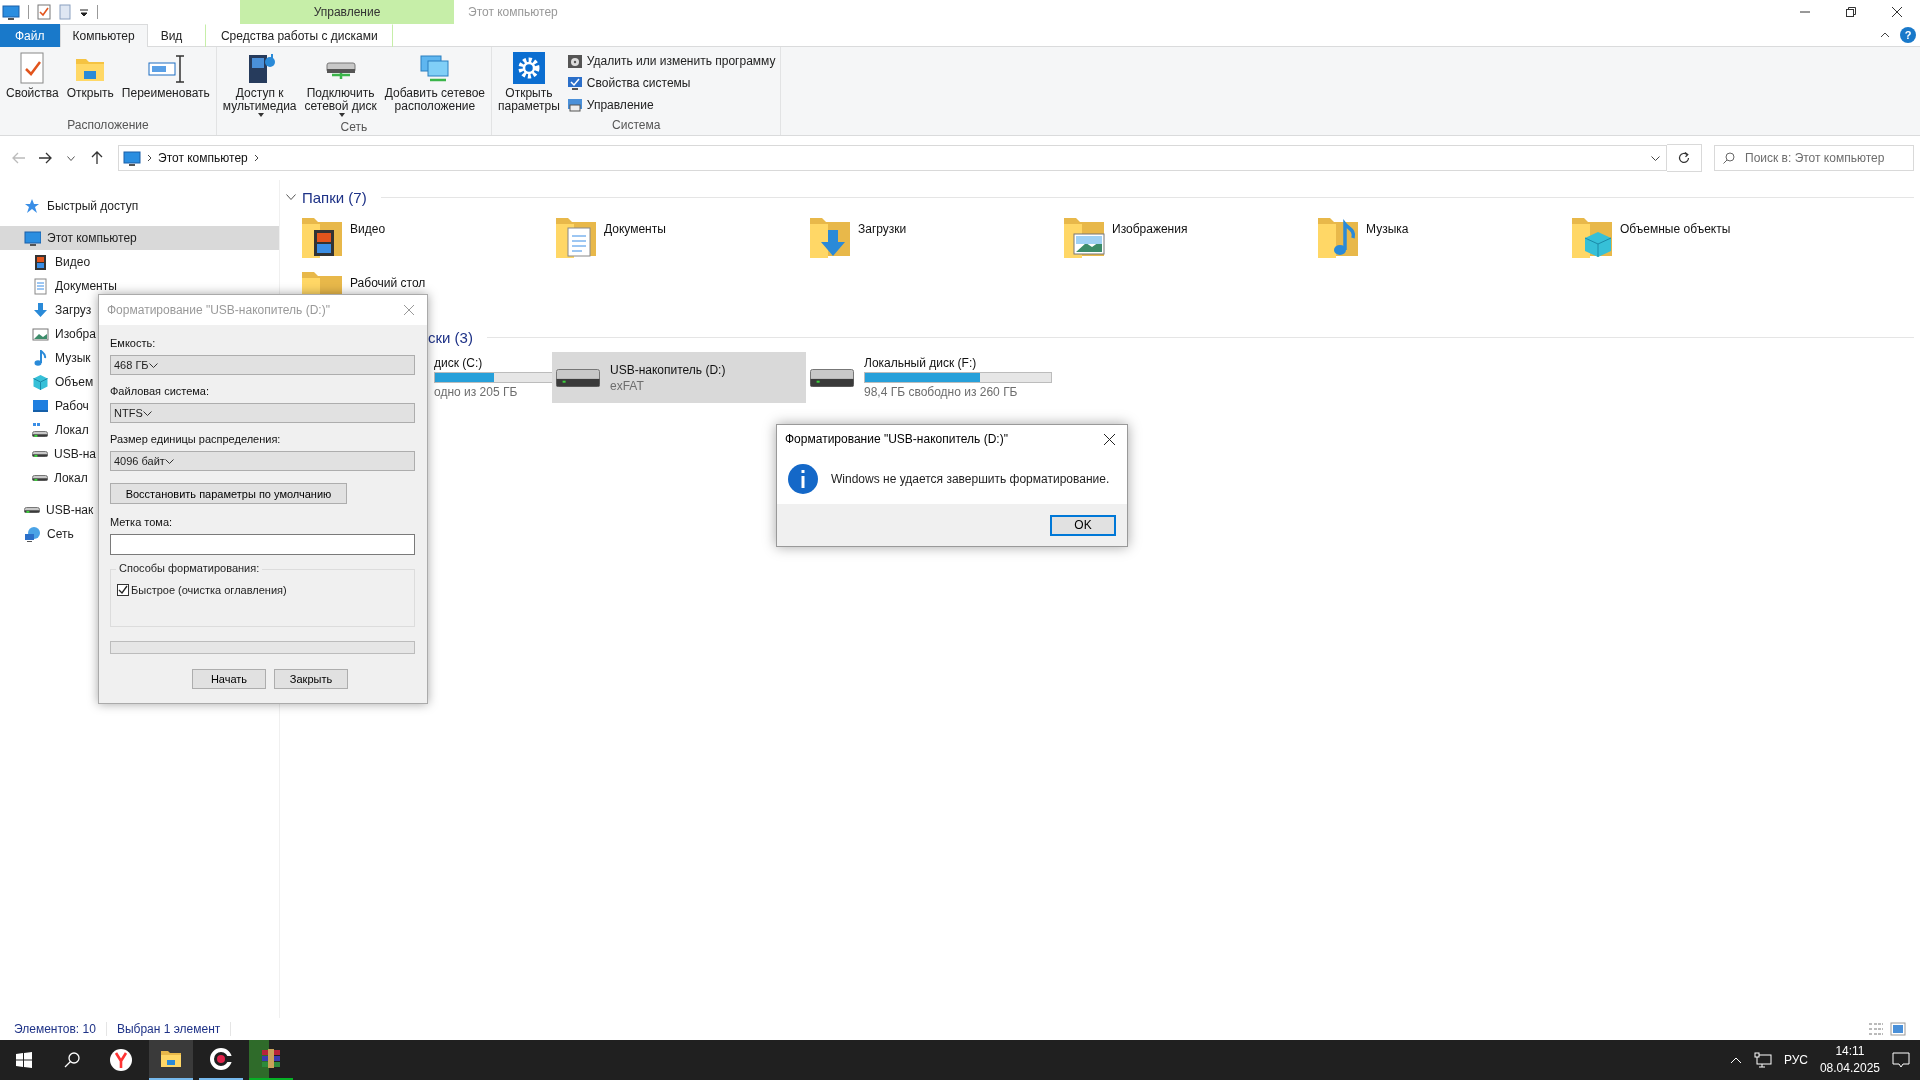 Image resolution: width=1920 pixels, height=1080 pixels. I want to click on drive-name: USB-накопитель (D:), so click(668, 369).